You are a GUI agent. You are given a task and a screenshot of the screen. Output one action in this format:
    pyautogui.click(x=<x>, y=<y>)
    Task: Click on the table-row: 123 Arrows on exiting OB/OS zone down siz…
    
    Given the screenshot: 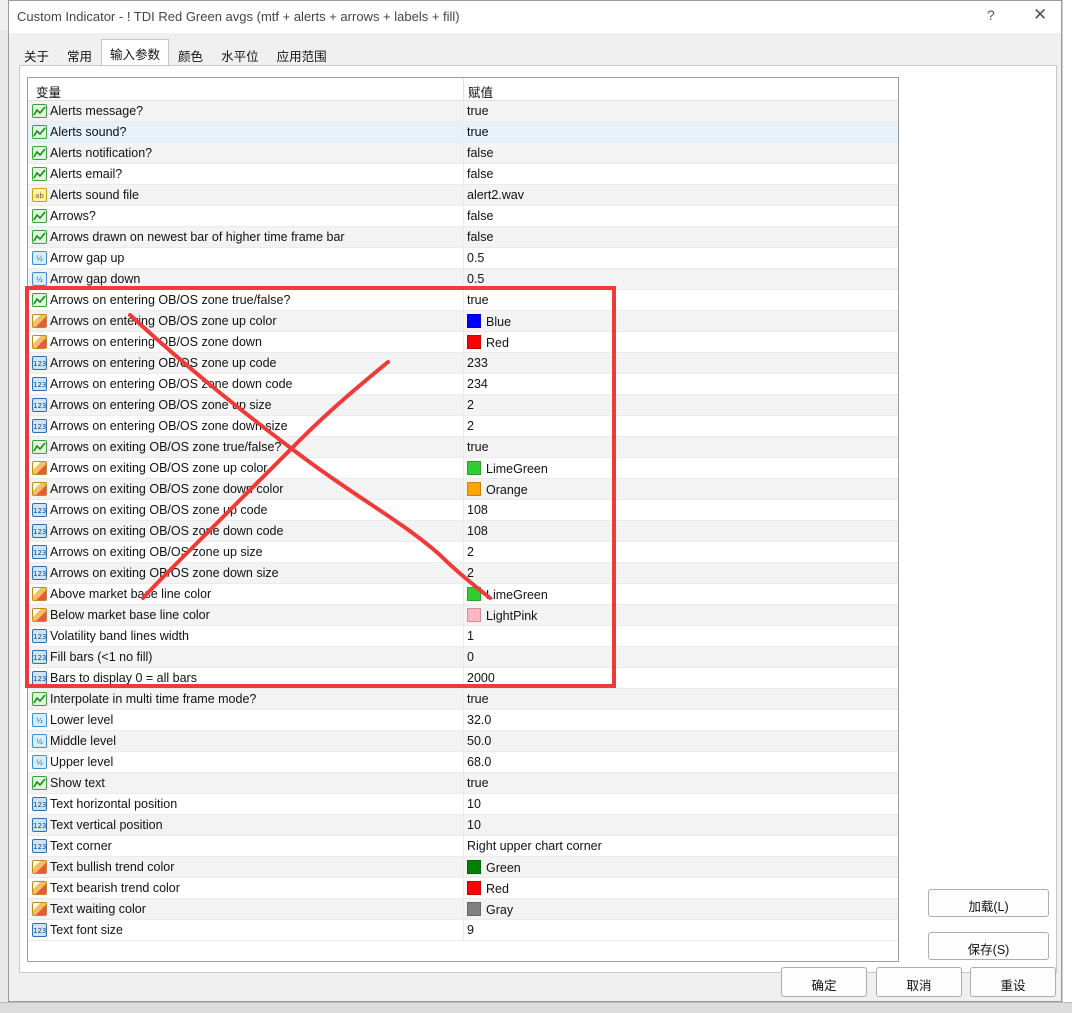 What is the action you would take?
    pyautogui.click(x=463, y=573)
    